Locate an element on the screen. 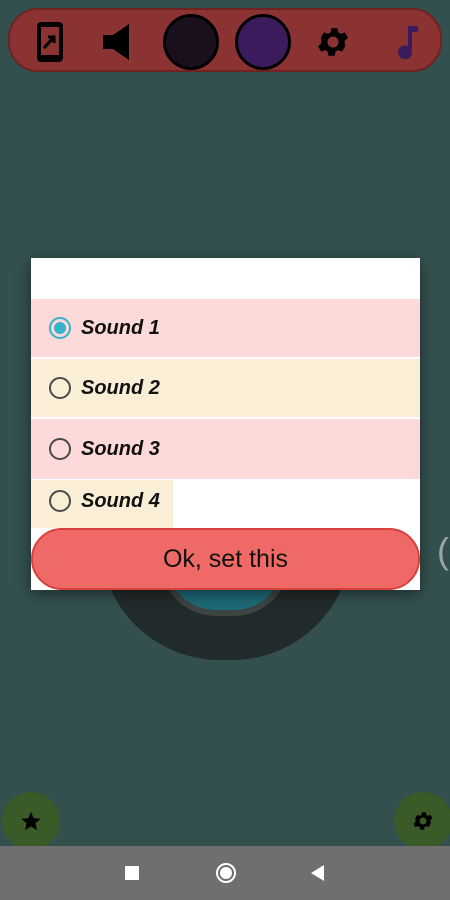 Image resolution: width=450 pixels, height=900 pixels. favorite-button is located at coordinates (31, 821).